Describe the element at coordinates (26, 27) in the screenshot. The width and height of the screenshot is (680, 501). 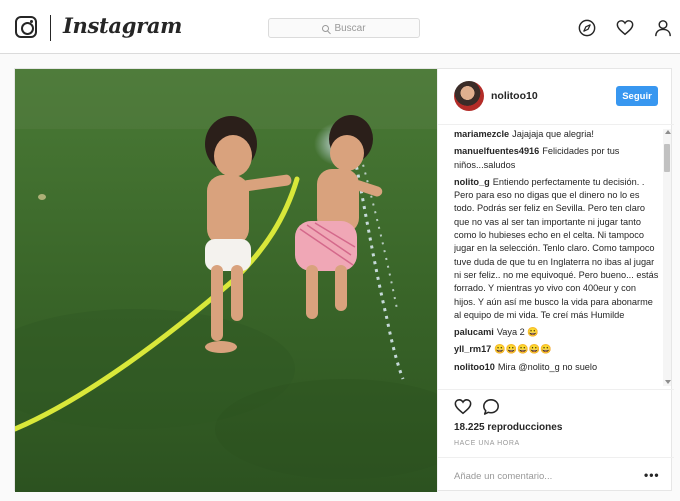
I see `instagram-logo-icon` at that location.